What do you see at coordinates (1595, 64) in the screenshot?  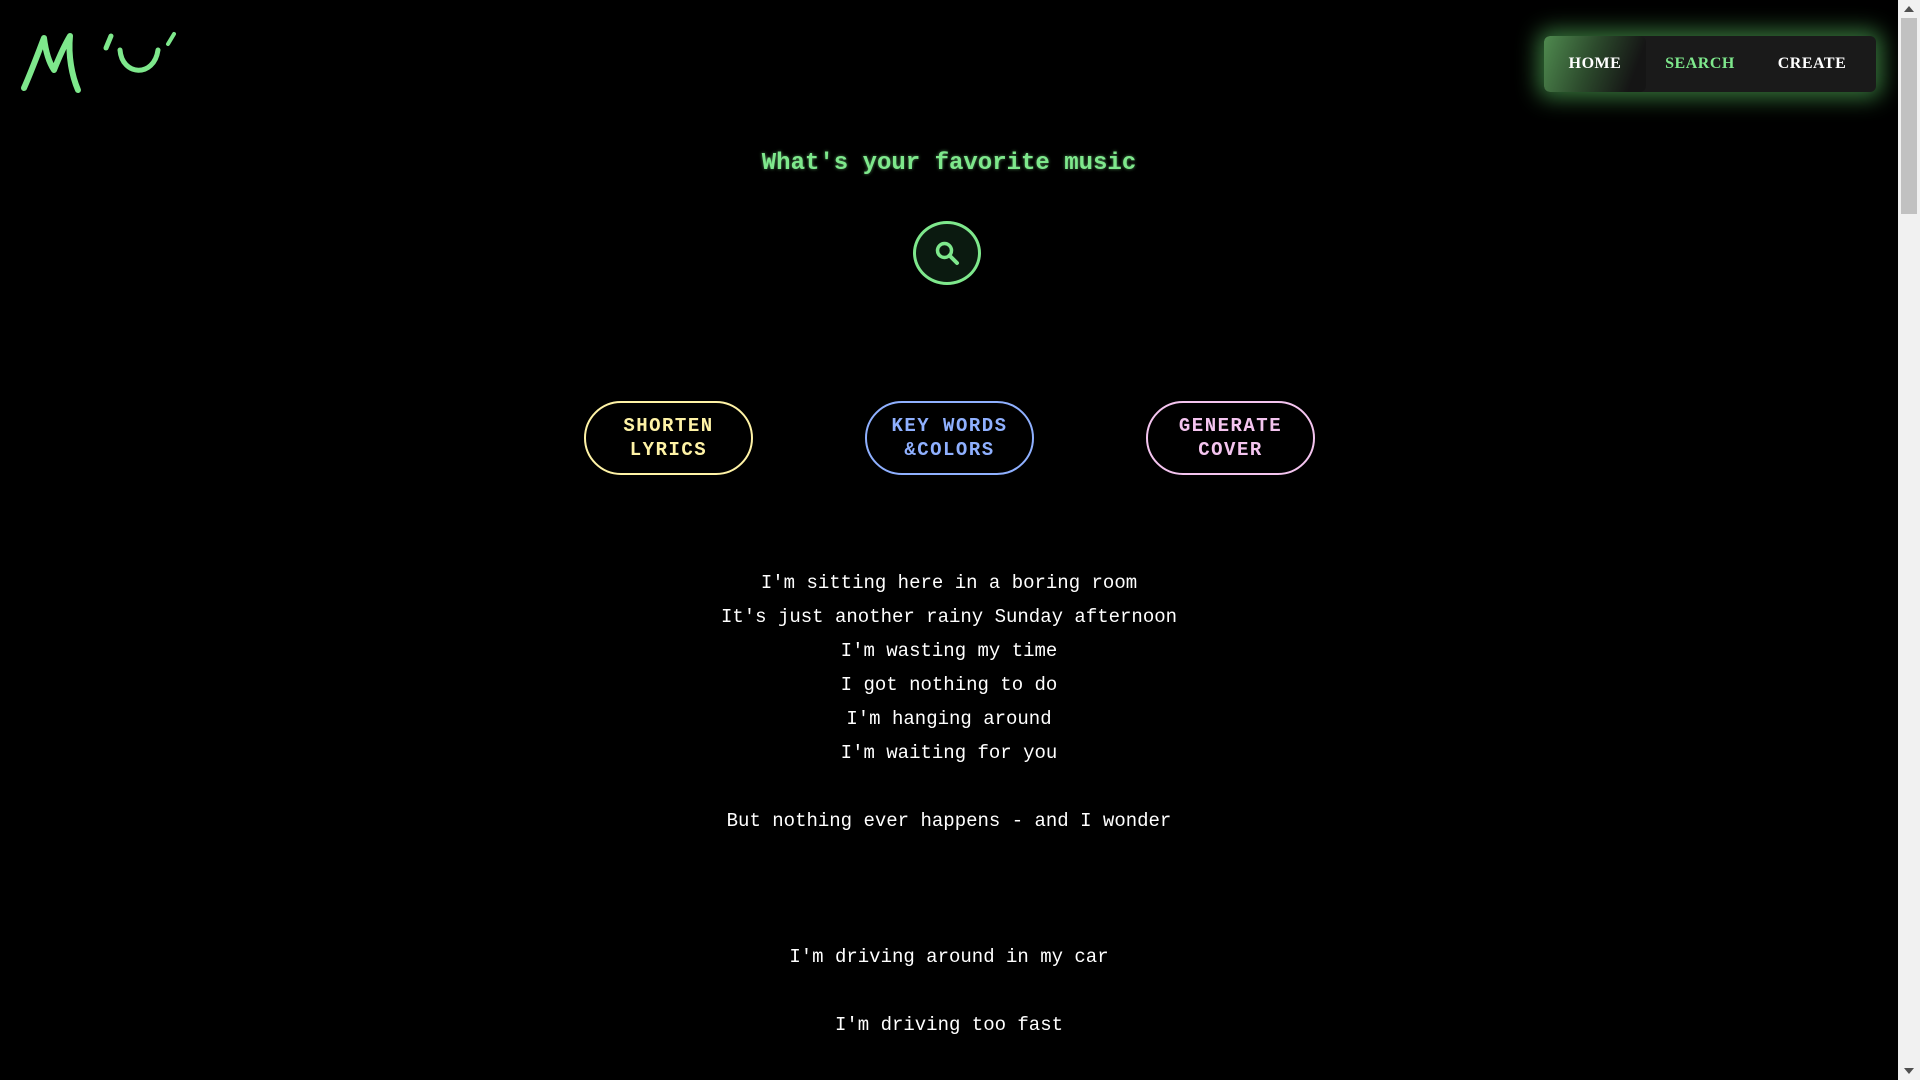 I see `nav-home-button: HOME` at bounding box center [1595, 64].